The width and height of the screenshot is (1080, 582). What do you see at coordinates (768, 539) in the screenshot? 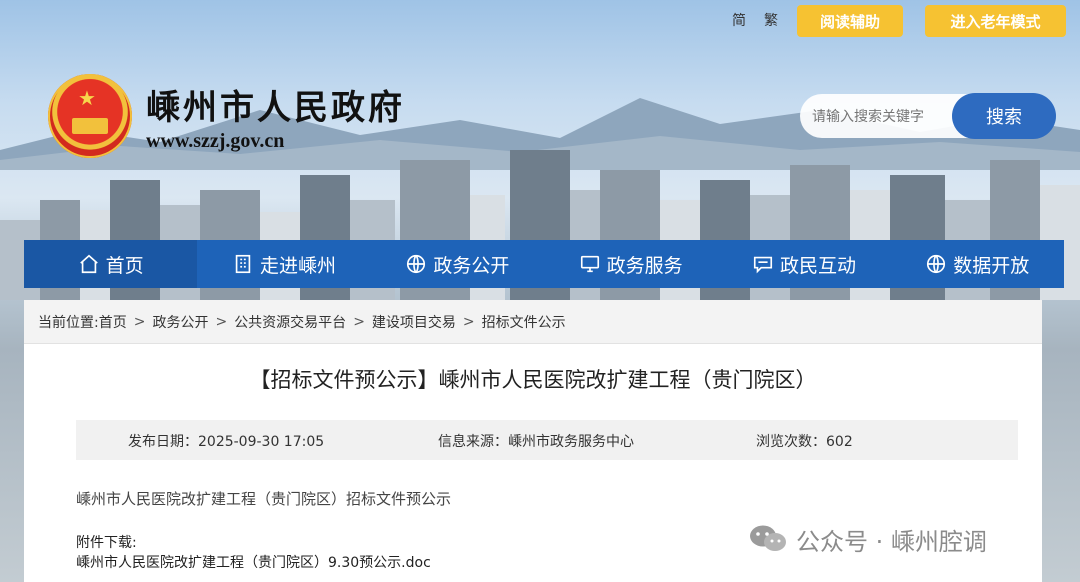
I see `wechat-icon` at bounding box center [768, 539].